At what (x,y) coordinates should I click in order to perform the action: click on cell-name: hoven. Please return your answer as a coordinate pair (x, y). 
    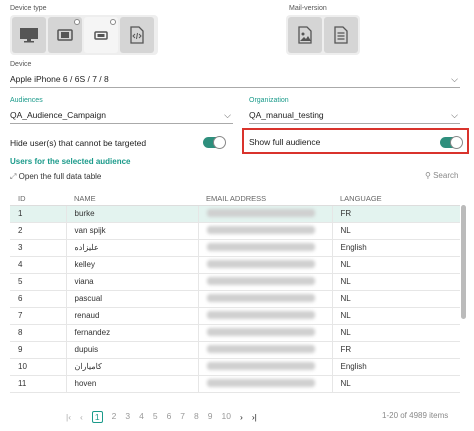
    Looking at the image, I should click on (132, 384).